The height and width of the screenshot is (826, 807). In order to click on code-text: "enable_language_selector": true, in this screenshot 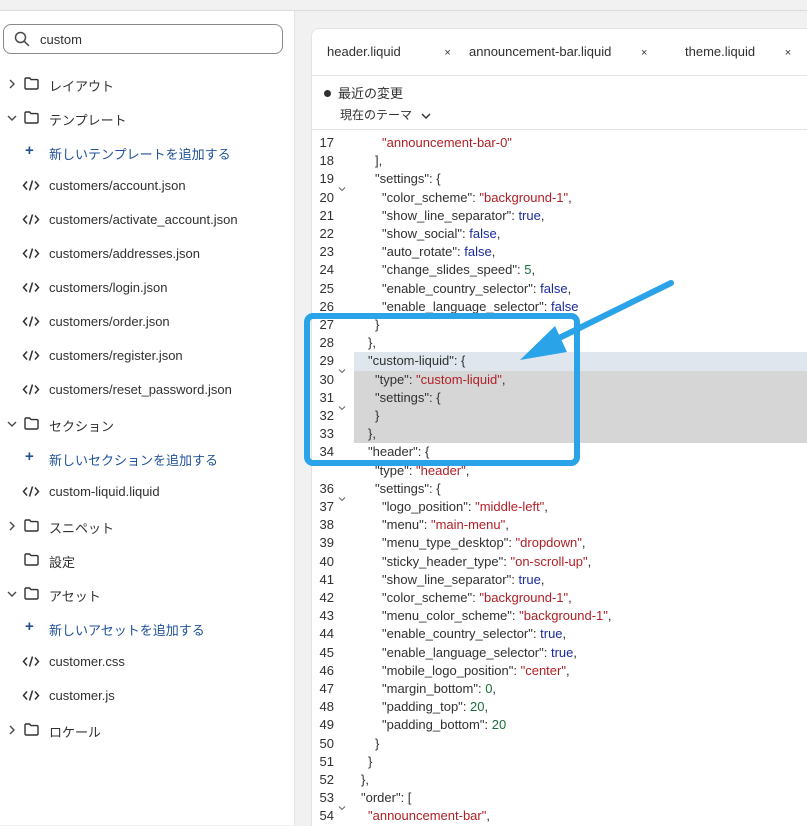, I will do `click(479, 653)`.